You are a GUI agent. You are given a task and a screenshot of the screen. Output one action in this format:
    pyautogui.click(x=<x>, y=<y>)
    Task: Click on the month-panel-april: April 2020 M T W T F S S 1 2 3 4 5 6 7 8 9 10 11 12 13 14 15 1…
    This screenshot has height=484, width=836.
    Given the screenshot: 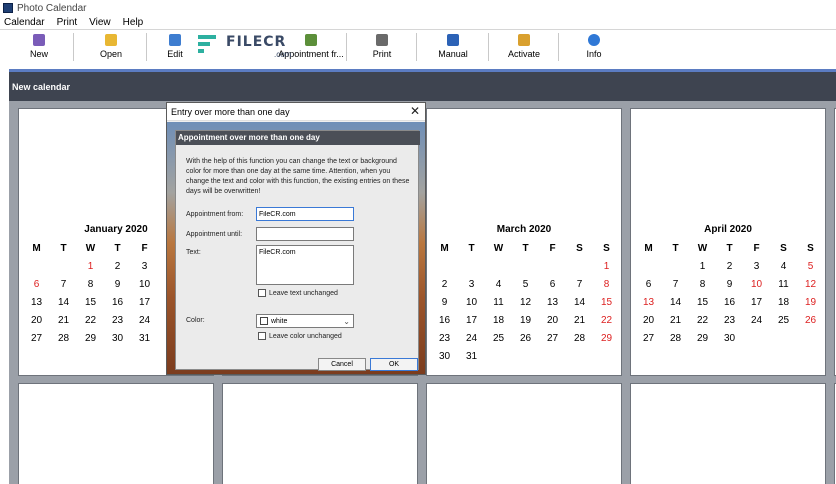 What is the action you would take?
    pyautogui.click(x=728, y=242)
    